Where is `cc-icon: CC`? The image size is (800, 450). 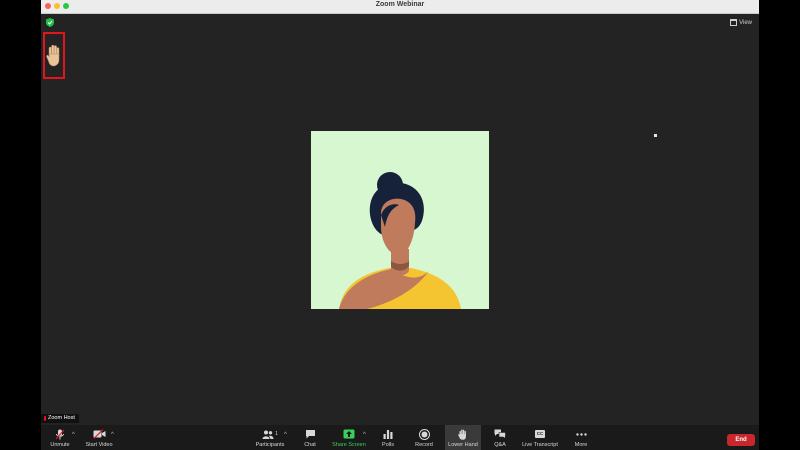
cc-icon: CC is located at coordinates (540, 434).